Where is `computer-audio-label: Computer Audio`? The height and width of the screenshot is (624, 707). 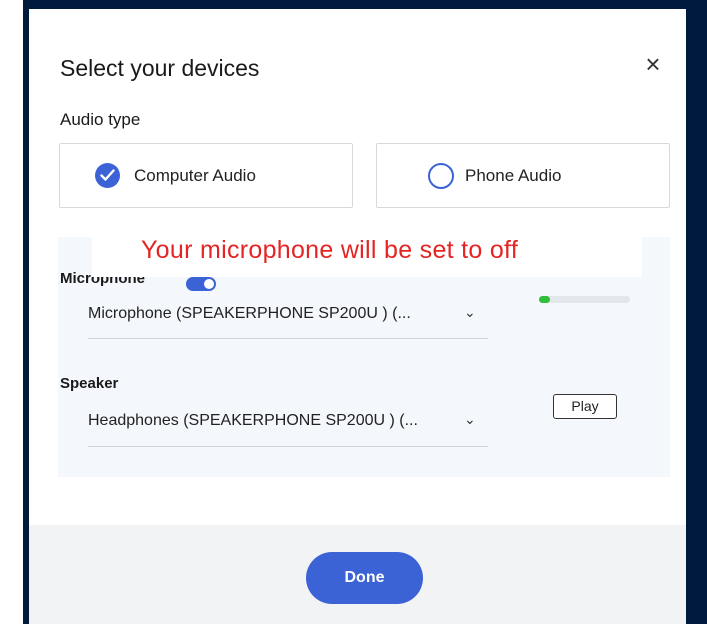 computer-audio-label: Computer Audio is located at coordinates (195, 175).